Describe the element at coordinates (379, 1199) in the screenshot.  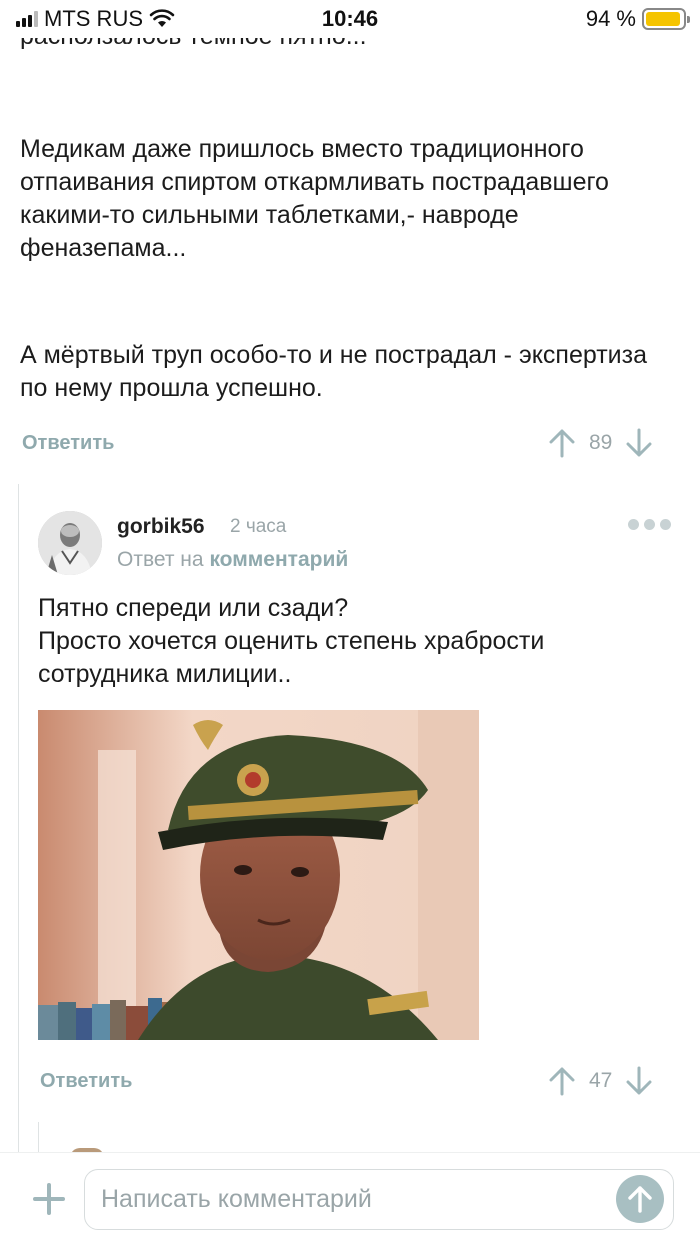
I see `comment-input` at that location.